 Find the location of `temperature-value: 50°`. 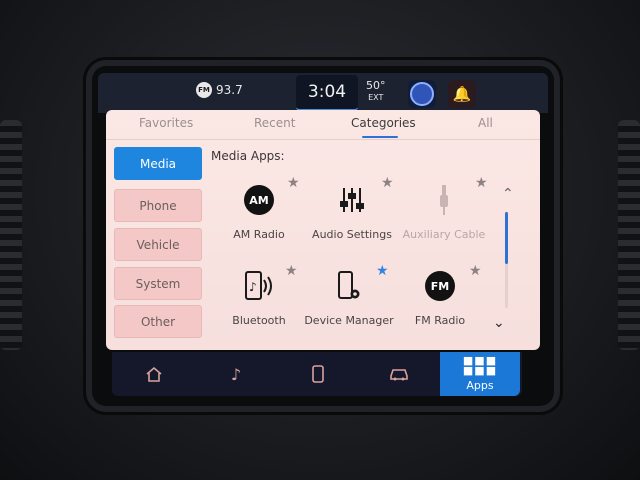

temperature-value: 50° is located at coordinates (376, 85).